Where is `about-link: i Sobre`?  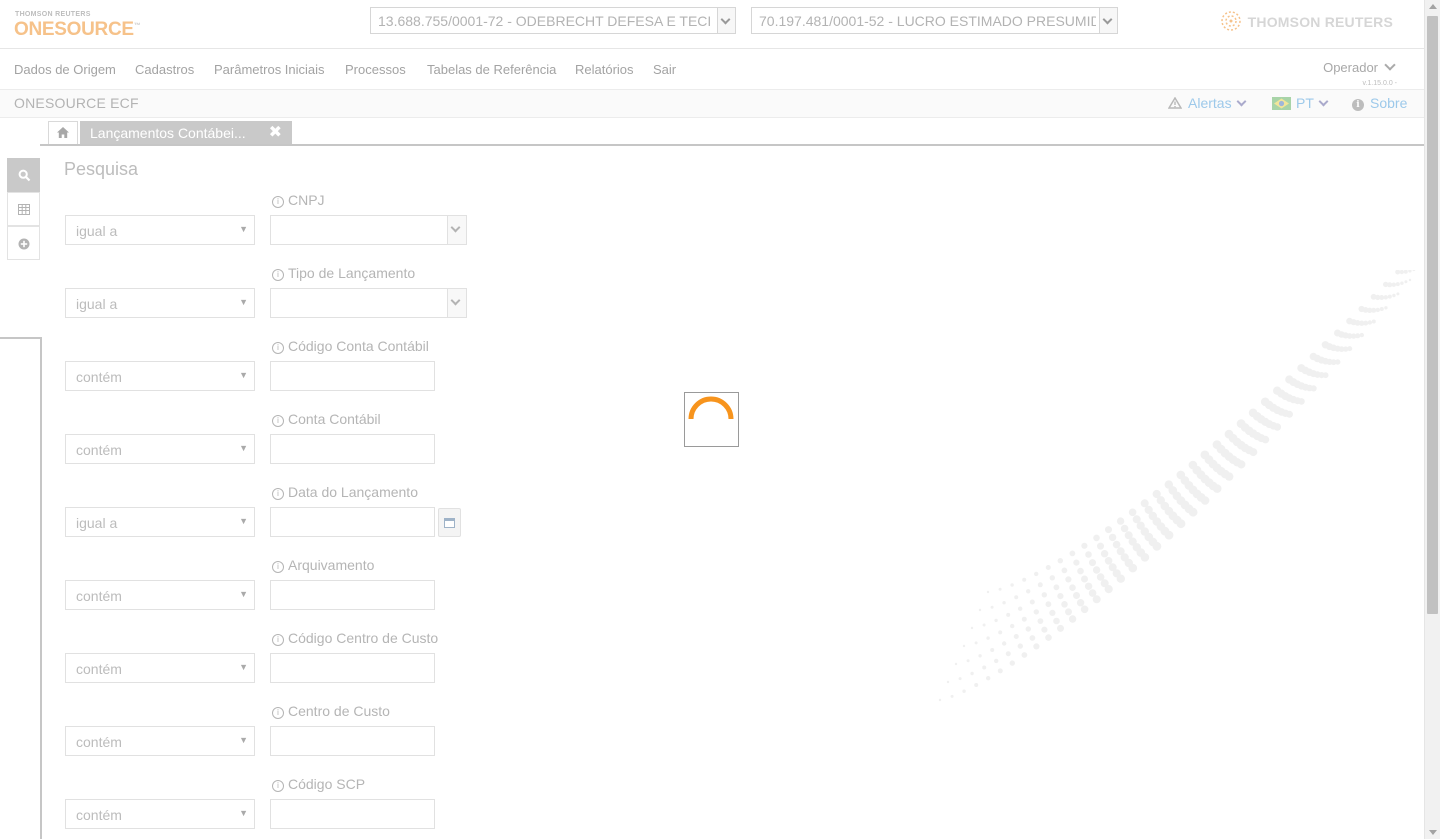 about-link: i Sobre is located at coordinates (1379, 103).